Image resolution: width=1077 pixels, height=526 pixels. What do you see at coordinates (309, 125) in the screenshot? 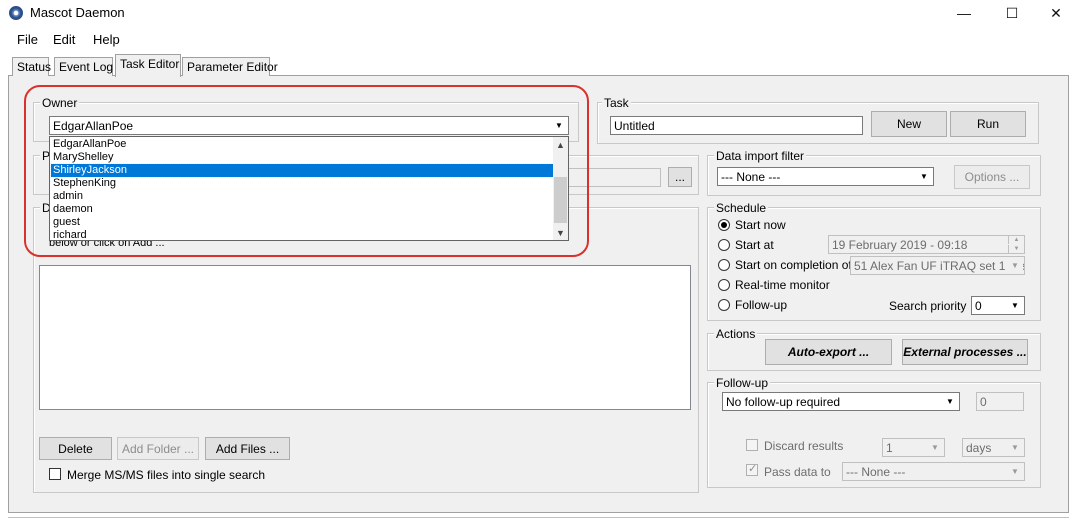
I see `owner-select: EdgarAllanPoe ▼` at bounding box center [309, 125].